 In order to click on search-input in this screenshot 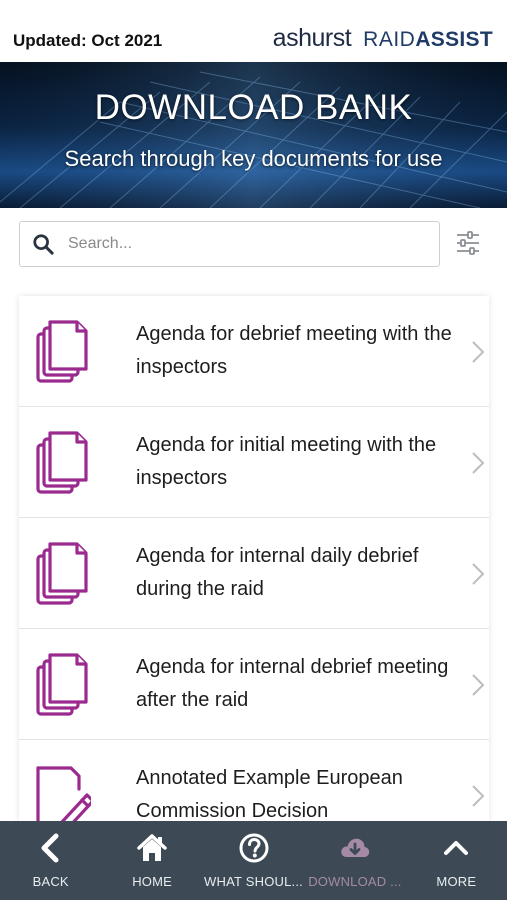, I will do `click(243, 244)`.